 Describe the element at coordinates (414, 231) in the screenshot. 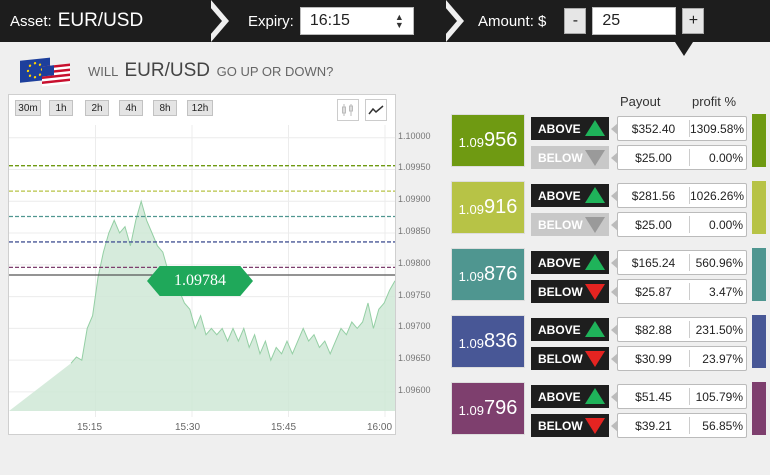

I see `y-tick-label: 1.09850` at that location.